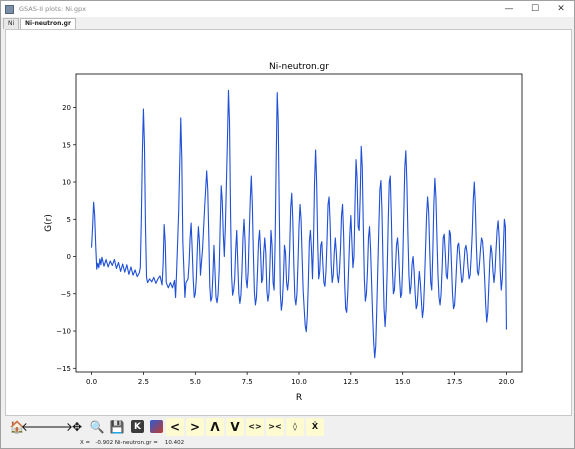 This screenshot has height=449, width=575. What do you see at coordinates (97, 427) in the screenshot?
I see `zoom-icon: 🔍` at bounding box center [97, 427].